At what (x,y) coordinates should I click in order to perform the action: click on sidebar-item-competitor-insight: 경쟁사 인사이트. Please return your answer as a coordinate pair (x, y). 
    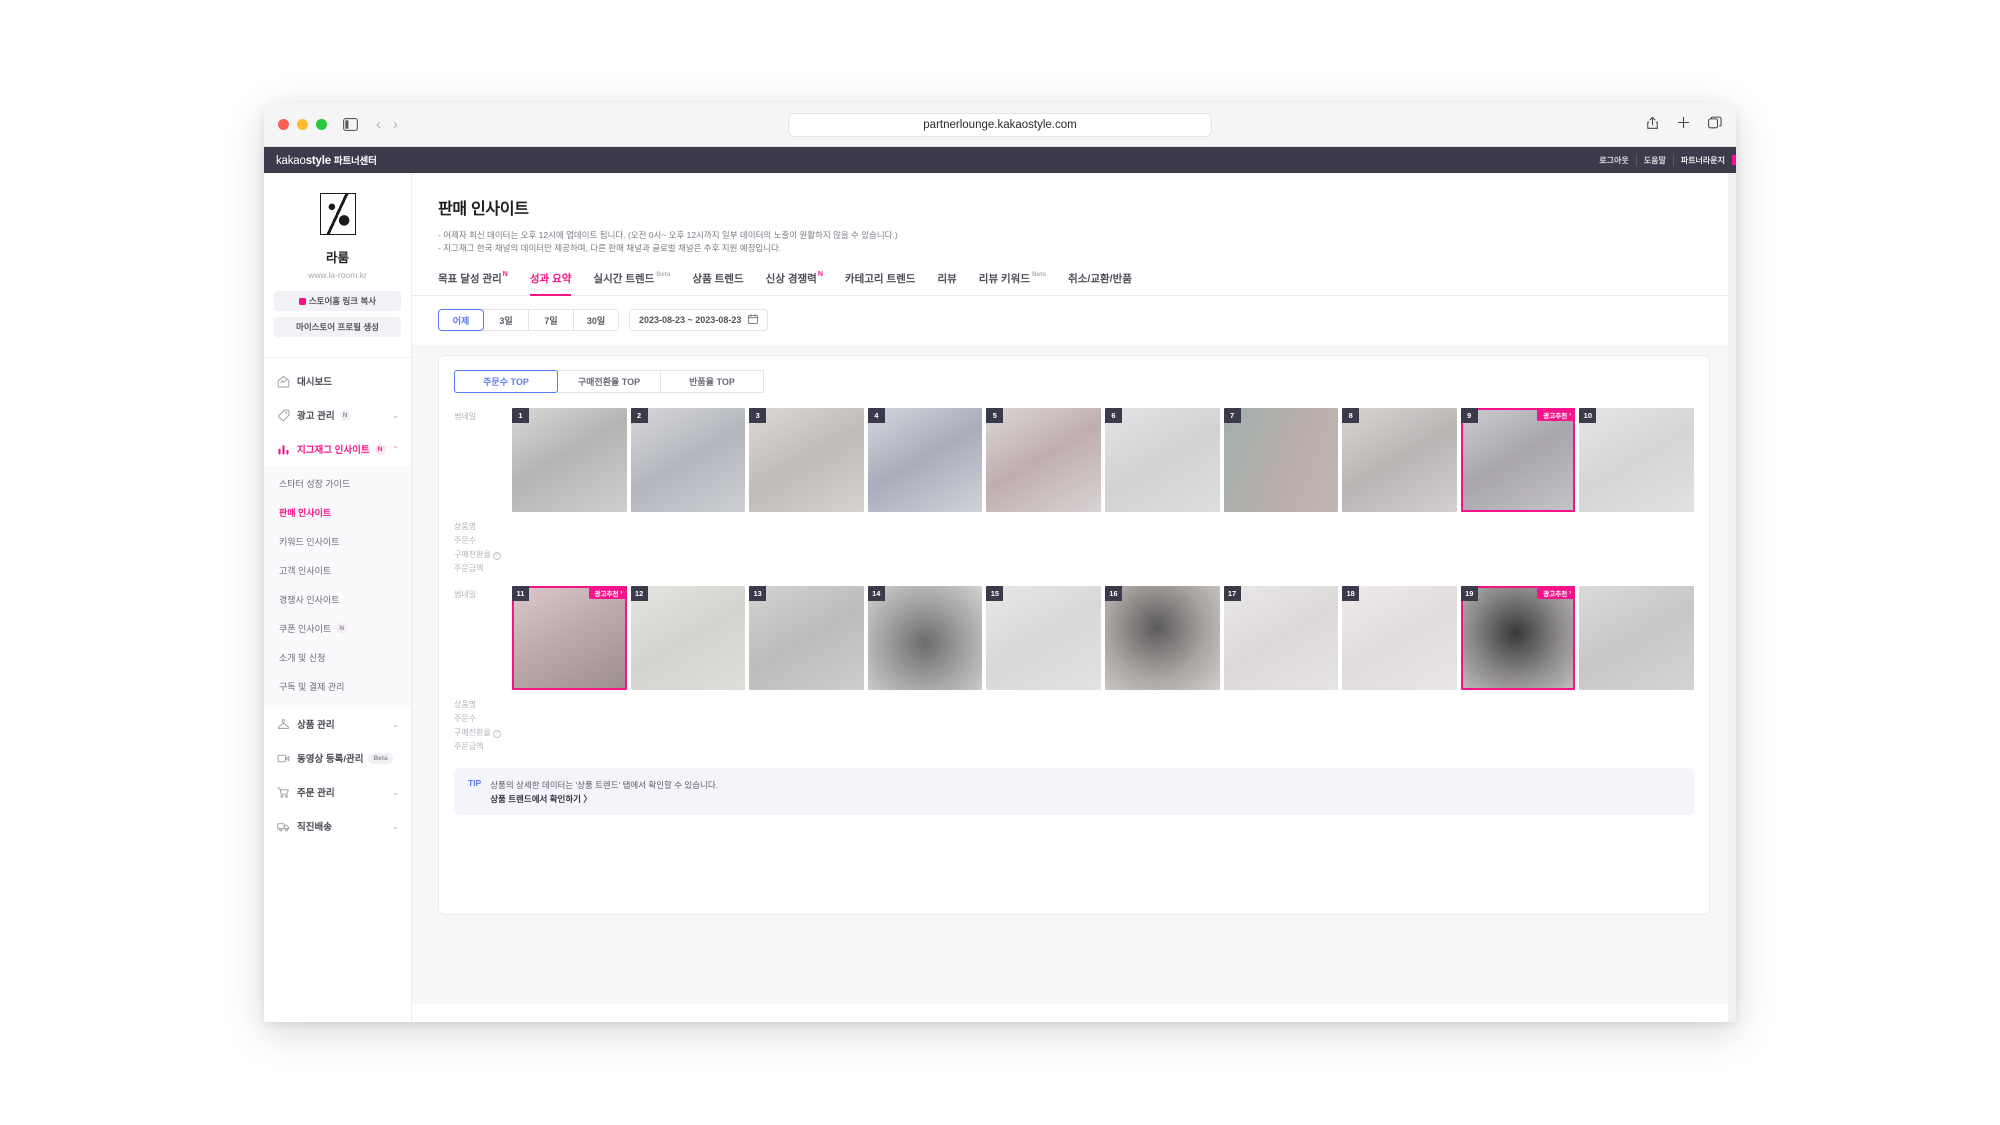
    Looking at the image, I should click on (337, 599).